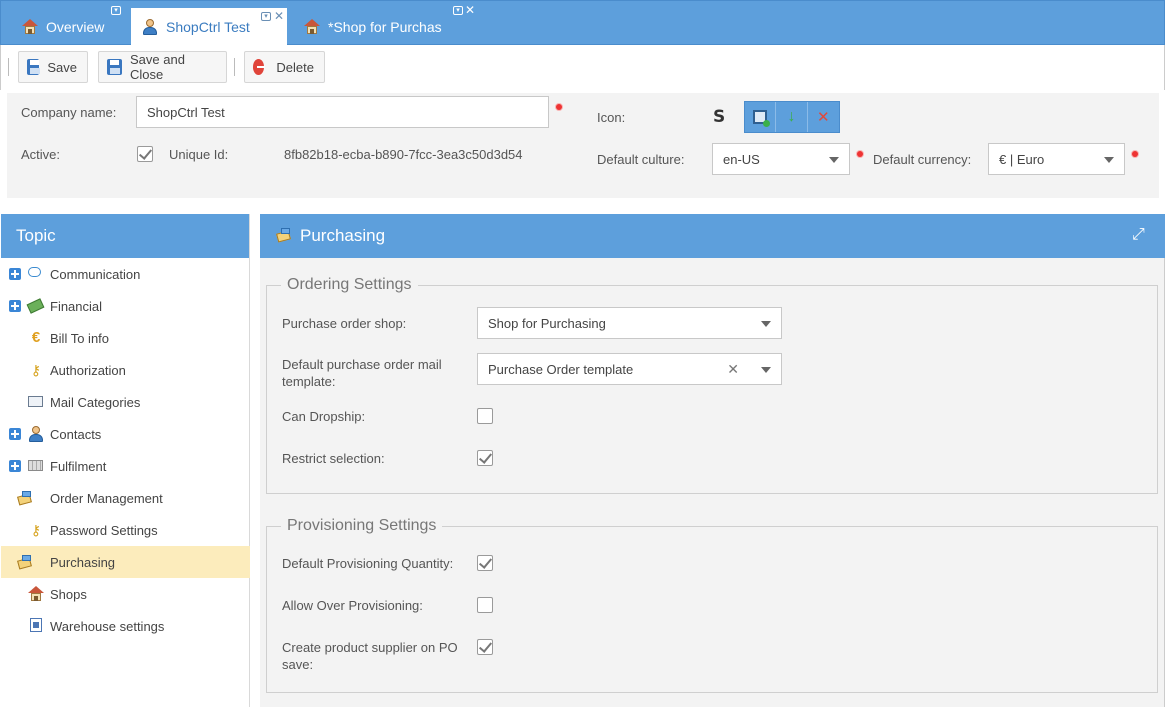 The height and width of the screenshot is (707, 1165). Describe the element at coordinates (458, 11) in the screenshot. I see `tab-menu-button-shop-for-purchasing: ▾` at that location.